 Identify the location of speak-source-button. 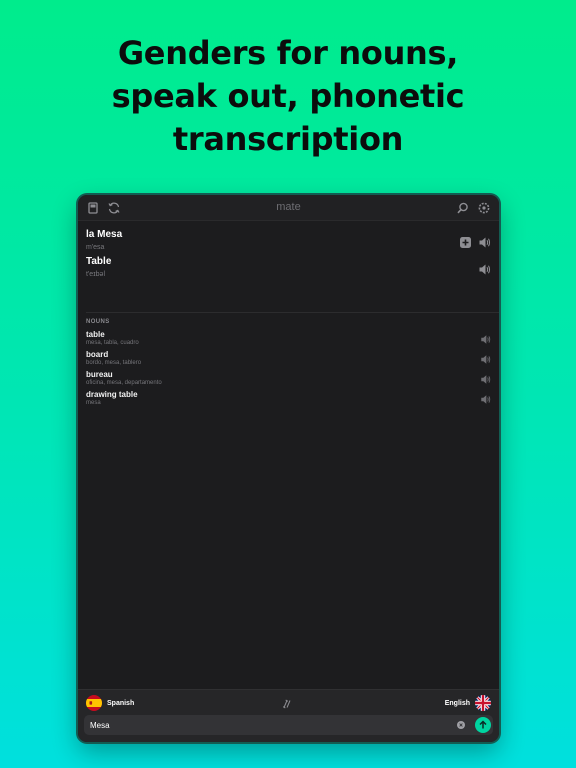
(484, 242).